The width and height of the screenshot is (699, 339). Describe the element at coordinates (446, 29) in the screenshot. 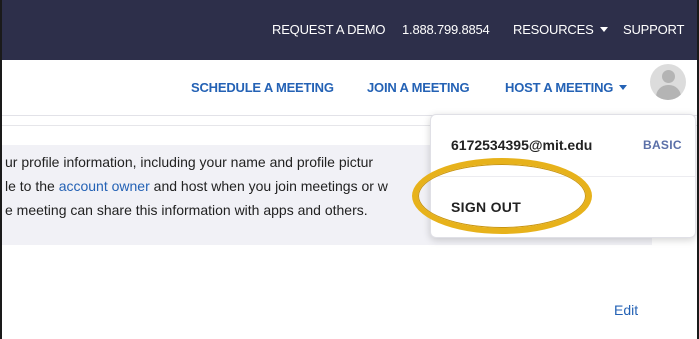

I see `phone-number-link: 1.888.799.8854` at that location.